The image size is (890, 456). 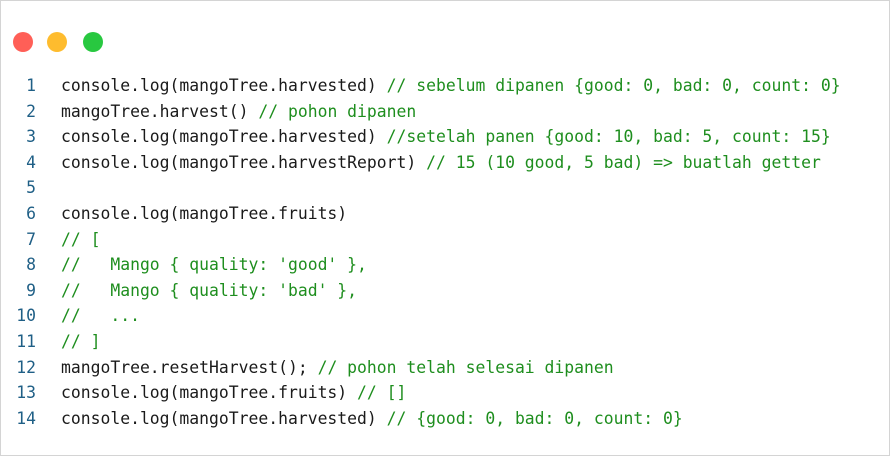 What do you see at coordinates (445, 214) in the screenshot?
I see `code-line: 6 console.log(mangoTree.fruits)` at bounding box center [445, 214].